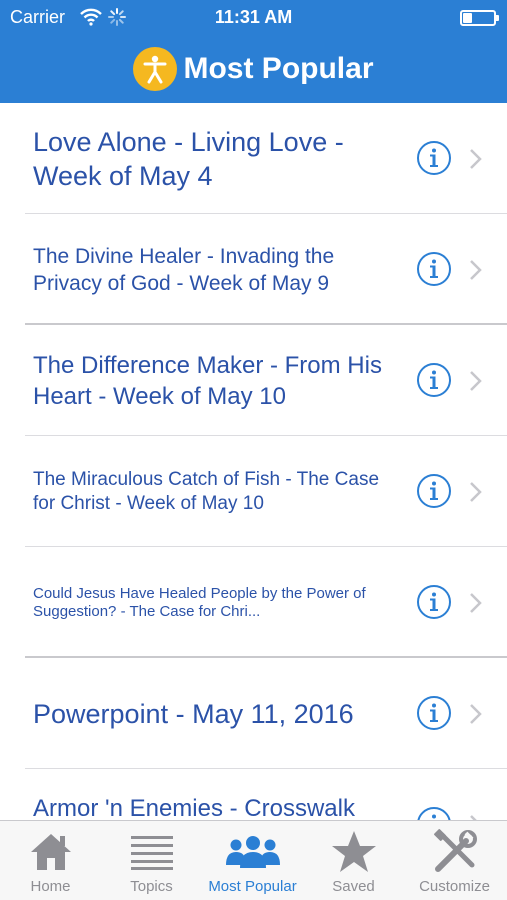  Describe the element at coordinates (188, 158) in the screenshot. I see `item-title: Love Alone - Living Love - Week of May 4` at that location.